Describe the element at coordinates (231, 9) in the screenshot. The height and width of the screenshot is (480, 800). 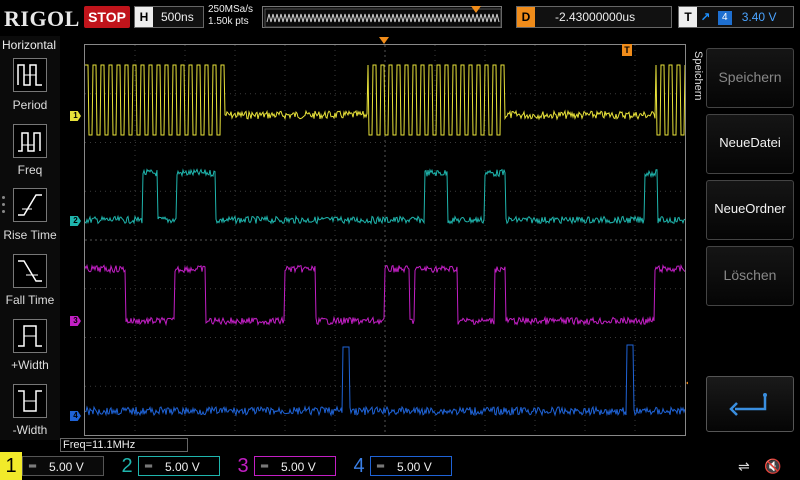
I see `sample-rate: 250MSa/s` at that location.